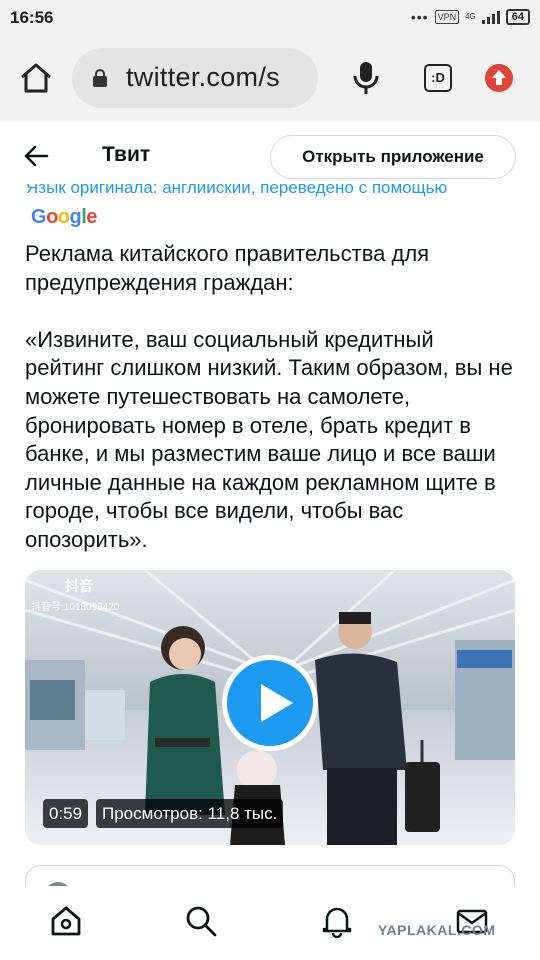 This screenshot has width=540, height=960. I want to click on url-bar: twitter.com/s, so click(195, 78).